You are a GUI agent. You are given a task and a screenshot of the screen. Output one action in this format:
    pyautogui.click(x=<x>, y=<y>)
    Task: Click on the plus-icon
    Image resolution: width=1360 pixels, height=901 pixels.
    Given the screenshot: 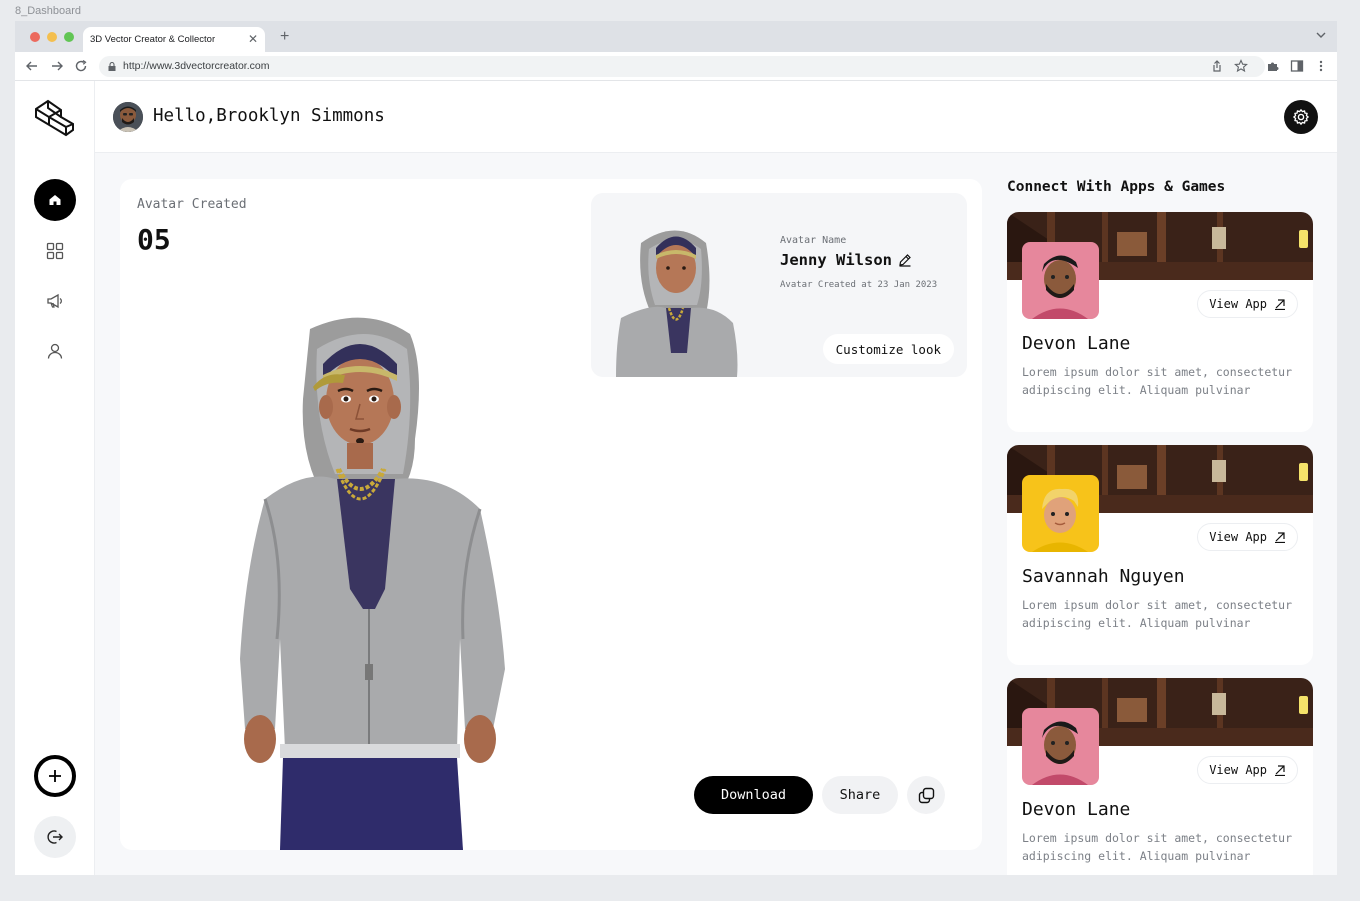 What is the action you would take?
    pyautogui.click(x=55, y=776)
    